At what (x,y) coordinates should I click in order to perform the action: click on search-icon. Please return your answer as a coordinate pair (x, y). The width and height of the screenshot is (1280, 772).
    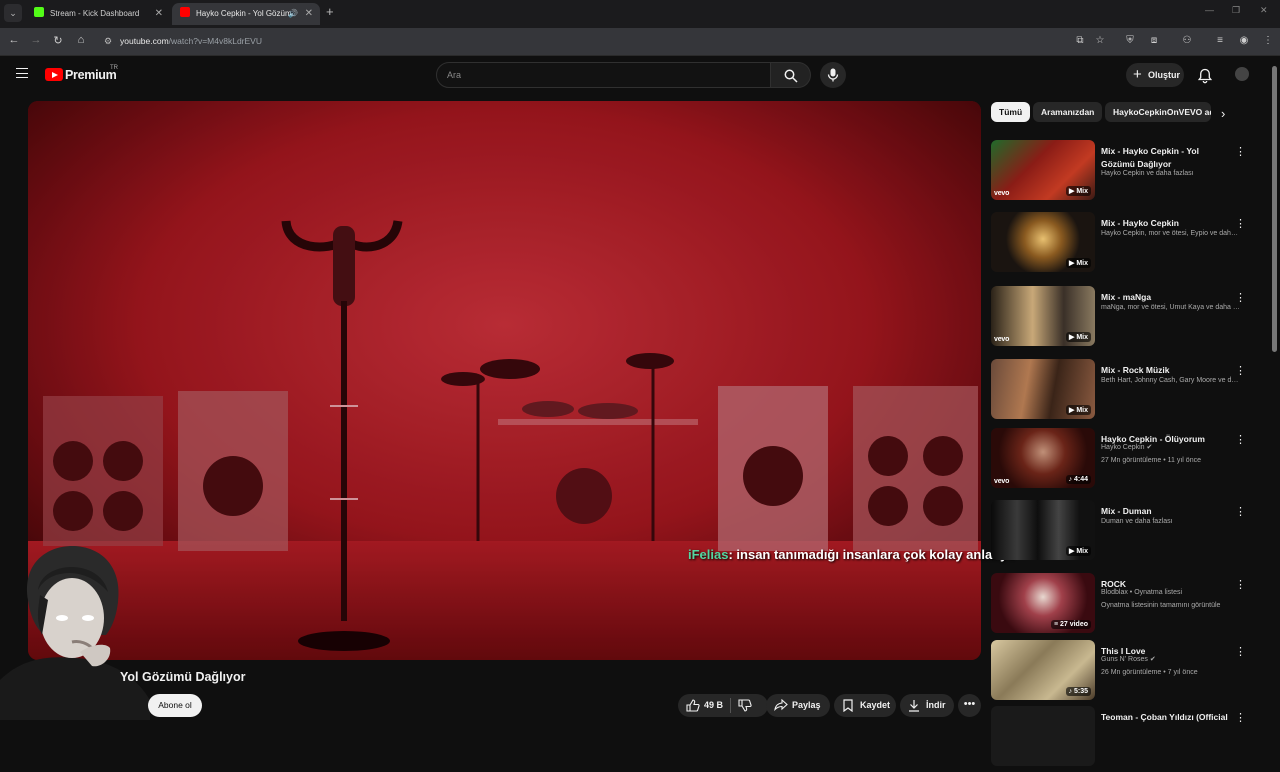
    Looking at the image, I should click on (791, 76).